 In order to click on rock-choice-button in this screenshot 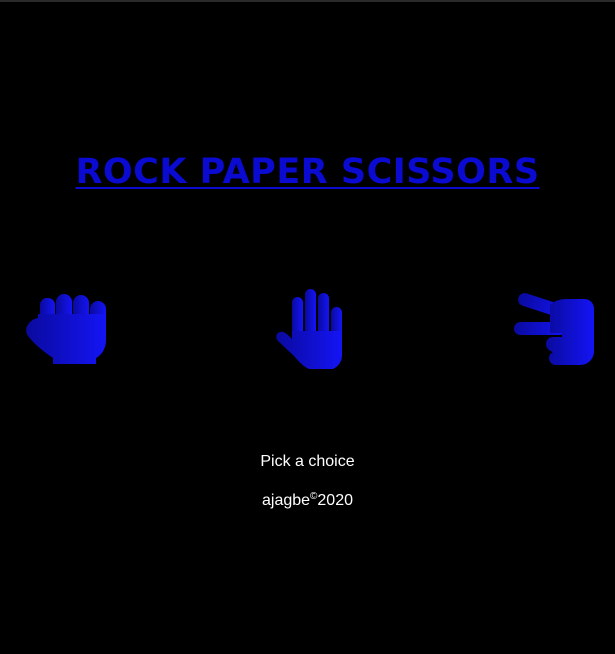, I will do `click(68, 329)`.